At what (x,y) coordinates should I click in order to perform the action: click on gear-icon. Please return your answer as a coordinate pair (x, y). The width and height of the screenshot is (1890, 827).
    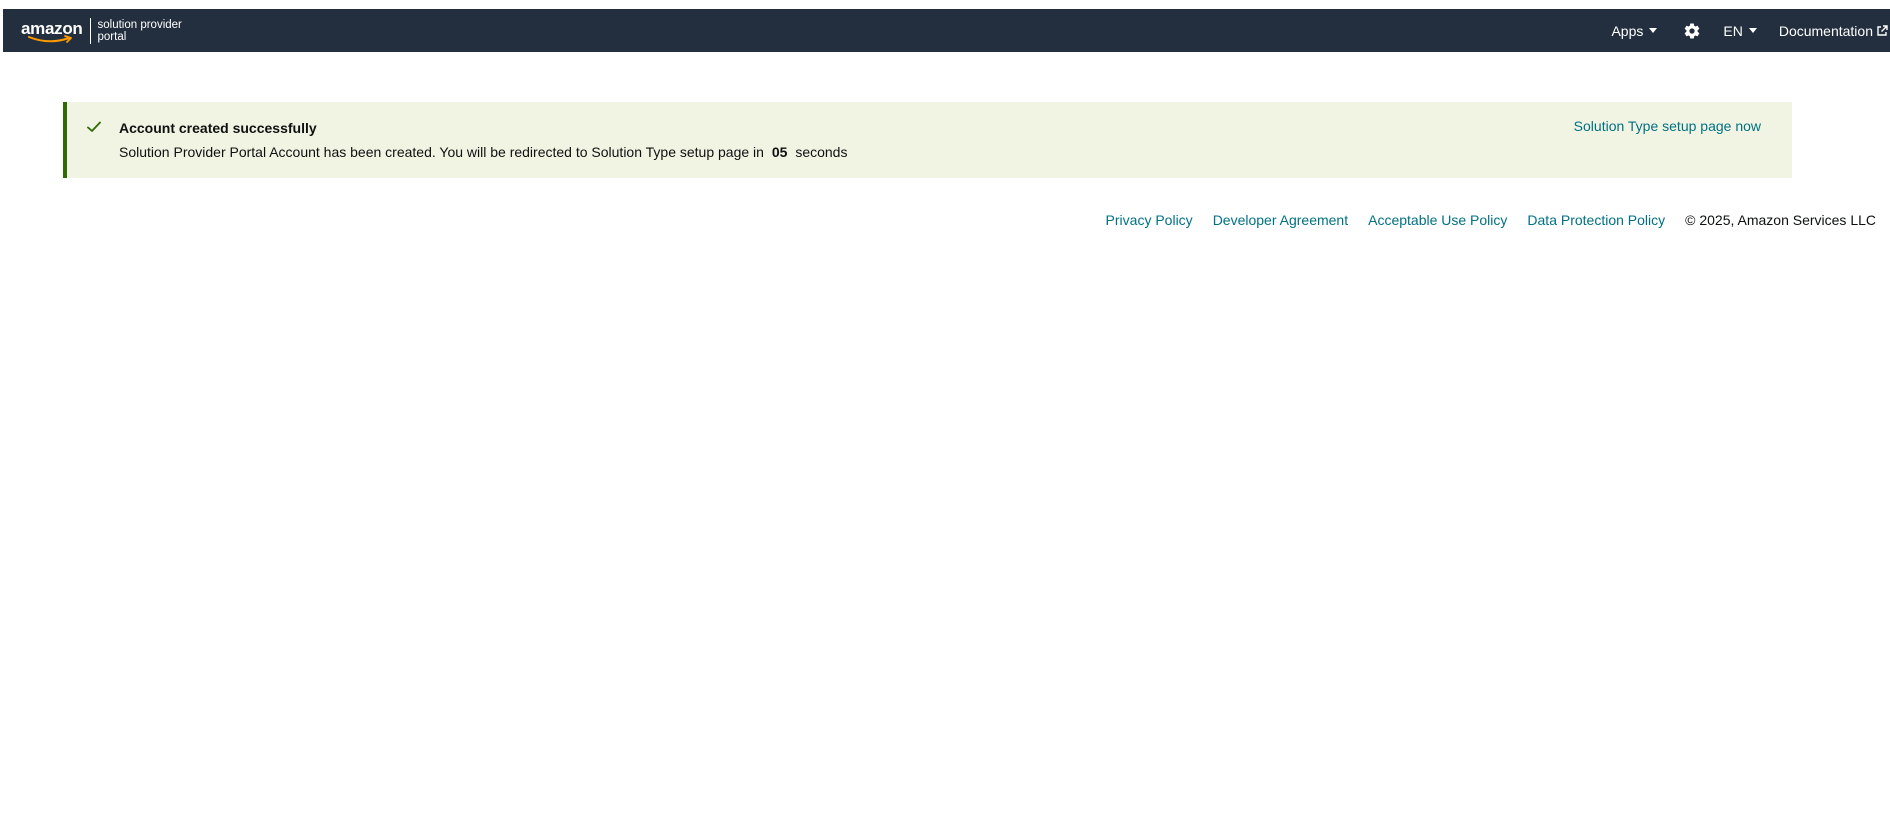
    Looking at the image, I should click on (1692, 30).